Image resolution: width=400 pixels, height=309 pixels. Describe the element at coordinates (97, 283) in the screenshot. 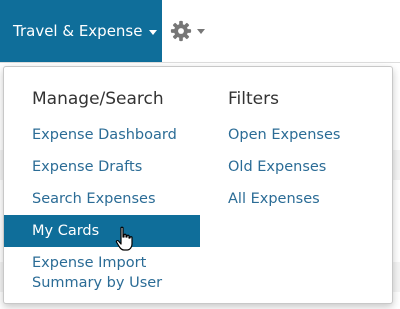

I see `menu-item-label-line: Summary by User` at that location.